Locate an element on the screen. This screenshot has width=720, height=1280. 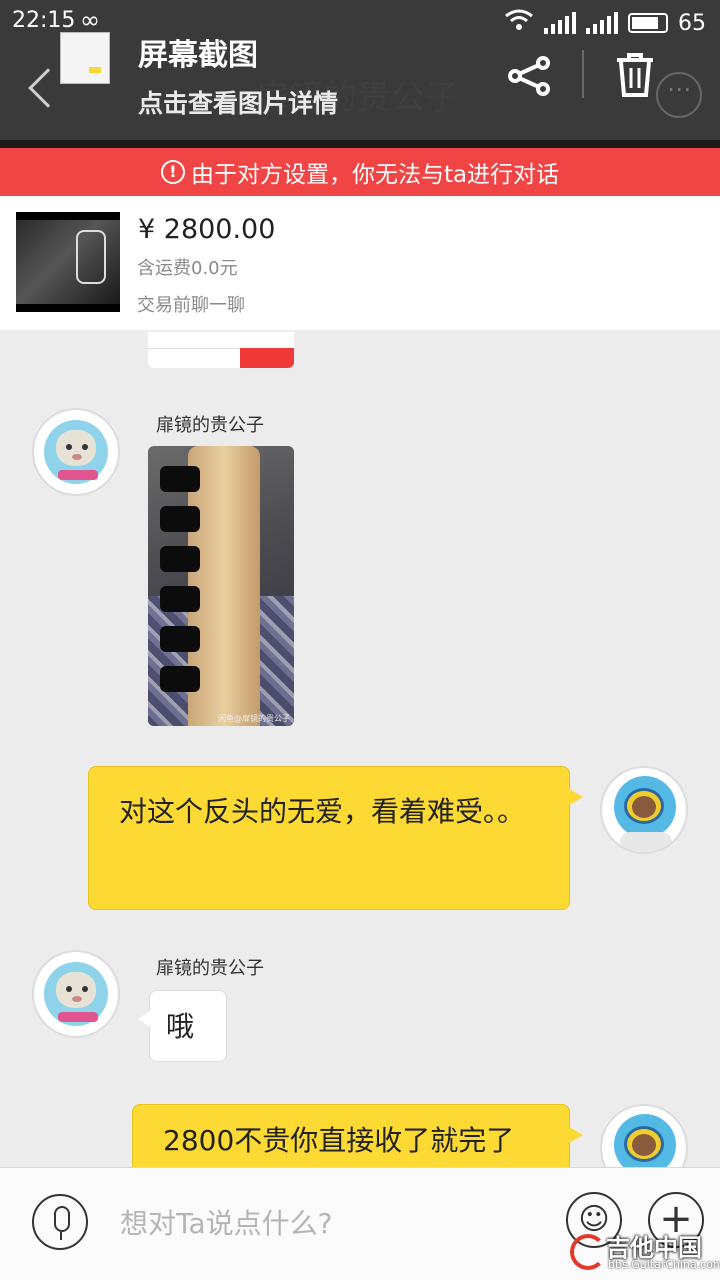
status-right: 65 is located at coordinates (605, 23).